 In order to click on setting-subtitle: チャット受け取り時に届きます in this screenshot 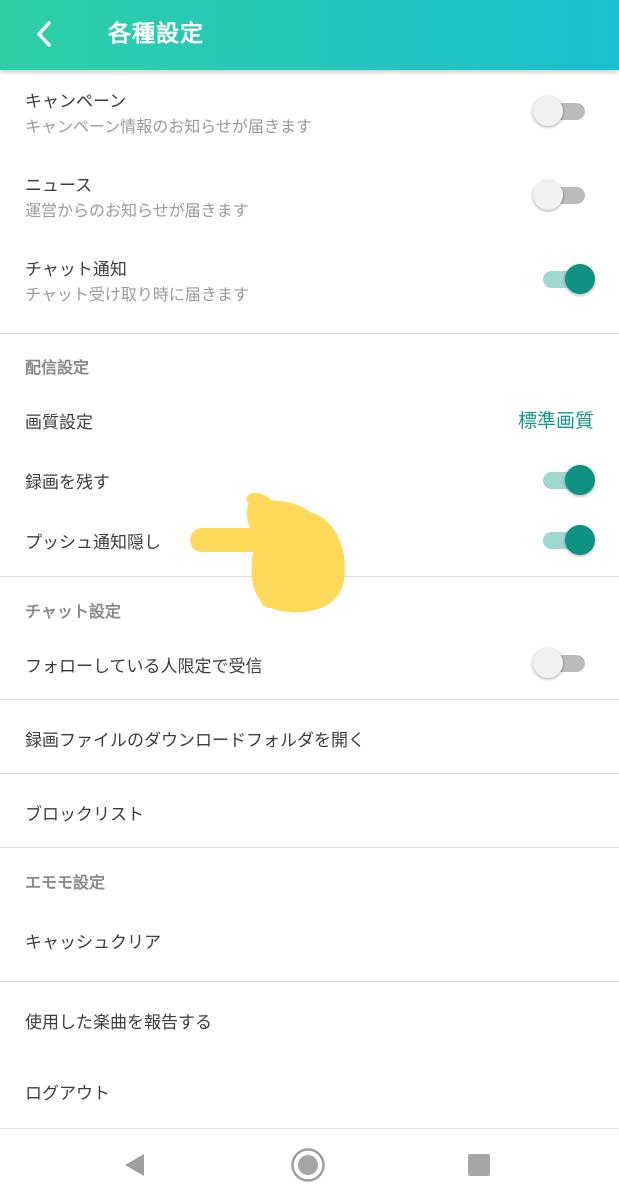, I will do `click(137, 294)`.